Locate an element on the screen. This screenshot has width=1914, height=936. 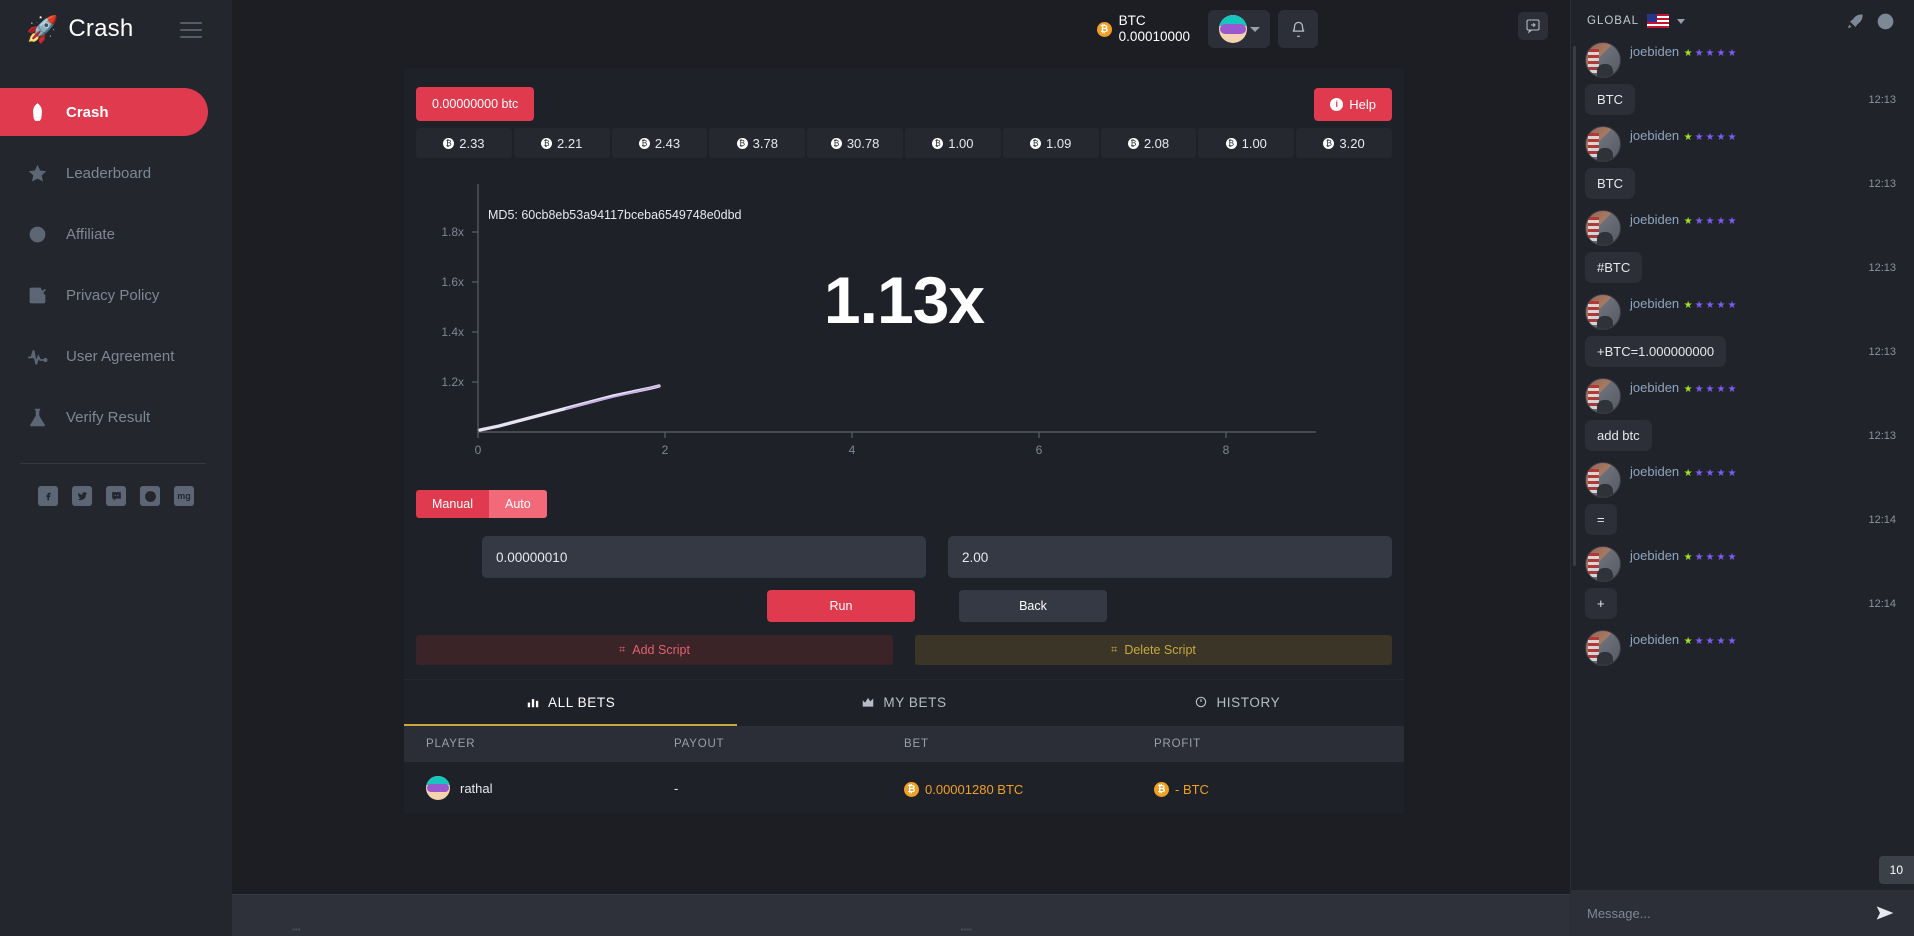
current-bet-badge: 0.00000000 btc is located at coordinates (475, 104).